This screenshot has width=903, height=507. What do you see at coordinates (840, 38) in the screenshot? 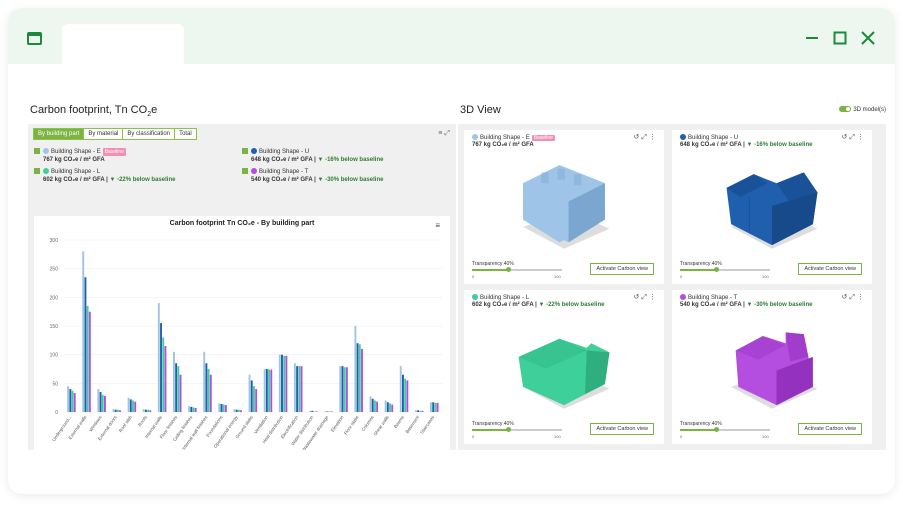
I see `maximize-icon` at bounding box center [840, 38].